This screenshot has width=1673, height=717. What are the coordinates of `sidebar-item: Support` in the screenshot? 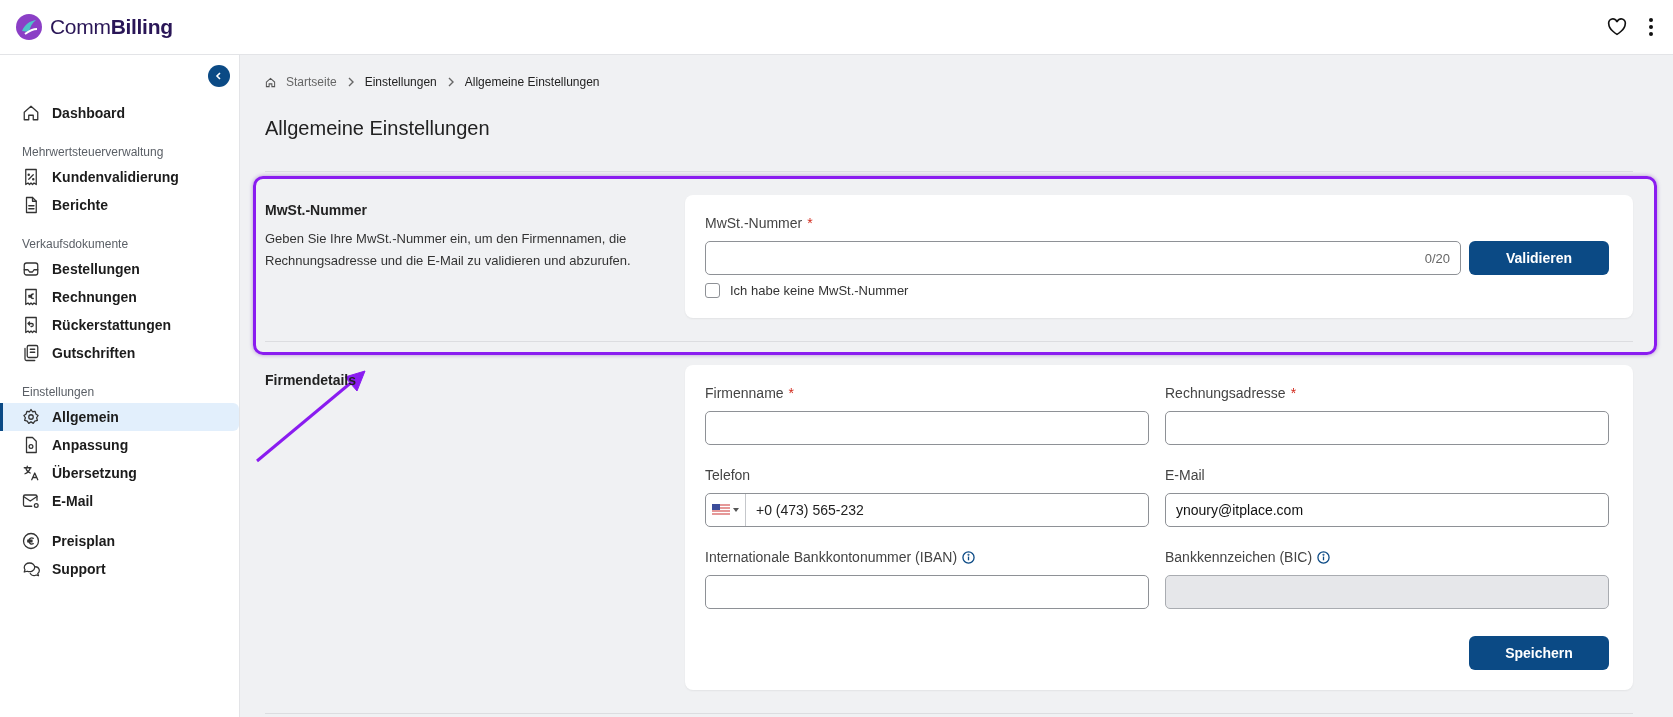 It's located at (119, 569).